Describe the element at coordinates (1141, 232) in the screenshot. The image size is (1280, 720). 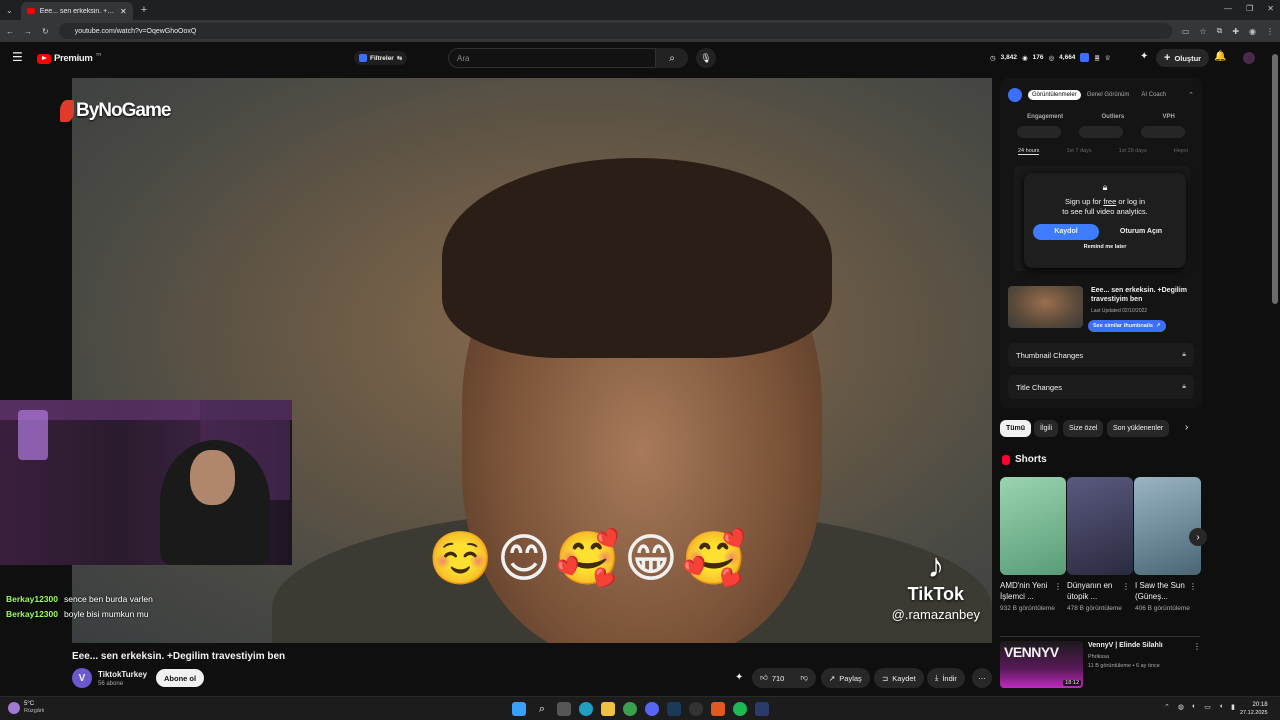
I see `login-button: Oturum Açın` at that location.